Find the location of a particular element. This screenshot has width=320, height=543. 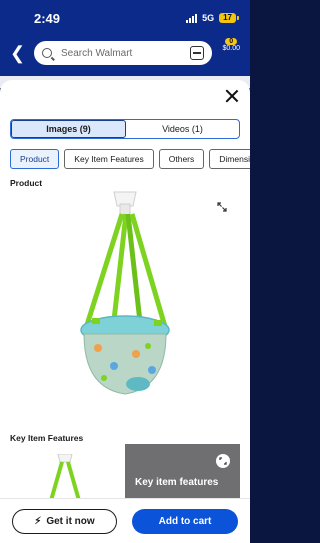

battery-icon: 17 is located at coordinates (229, 18).